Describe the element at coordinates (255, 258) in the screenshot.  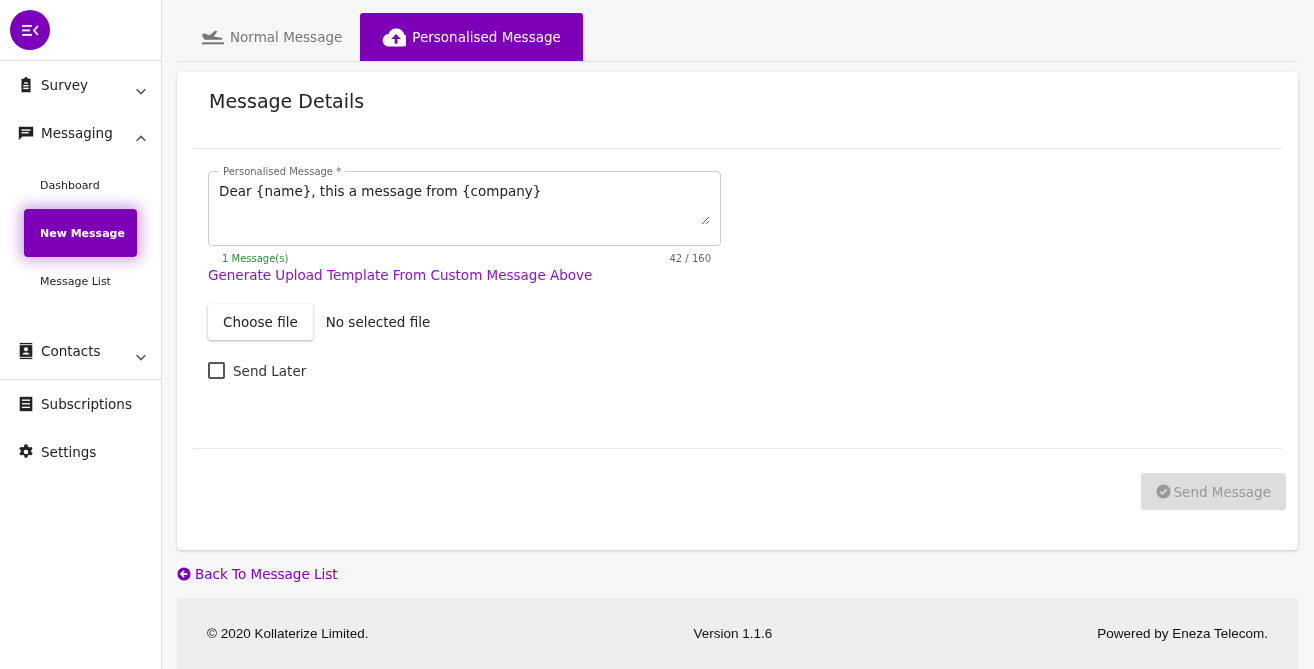
I see `message-count: 1 Message(s)` at that location.